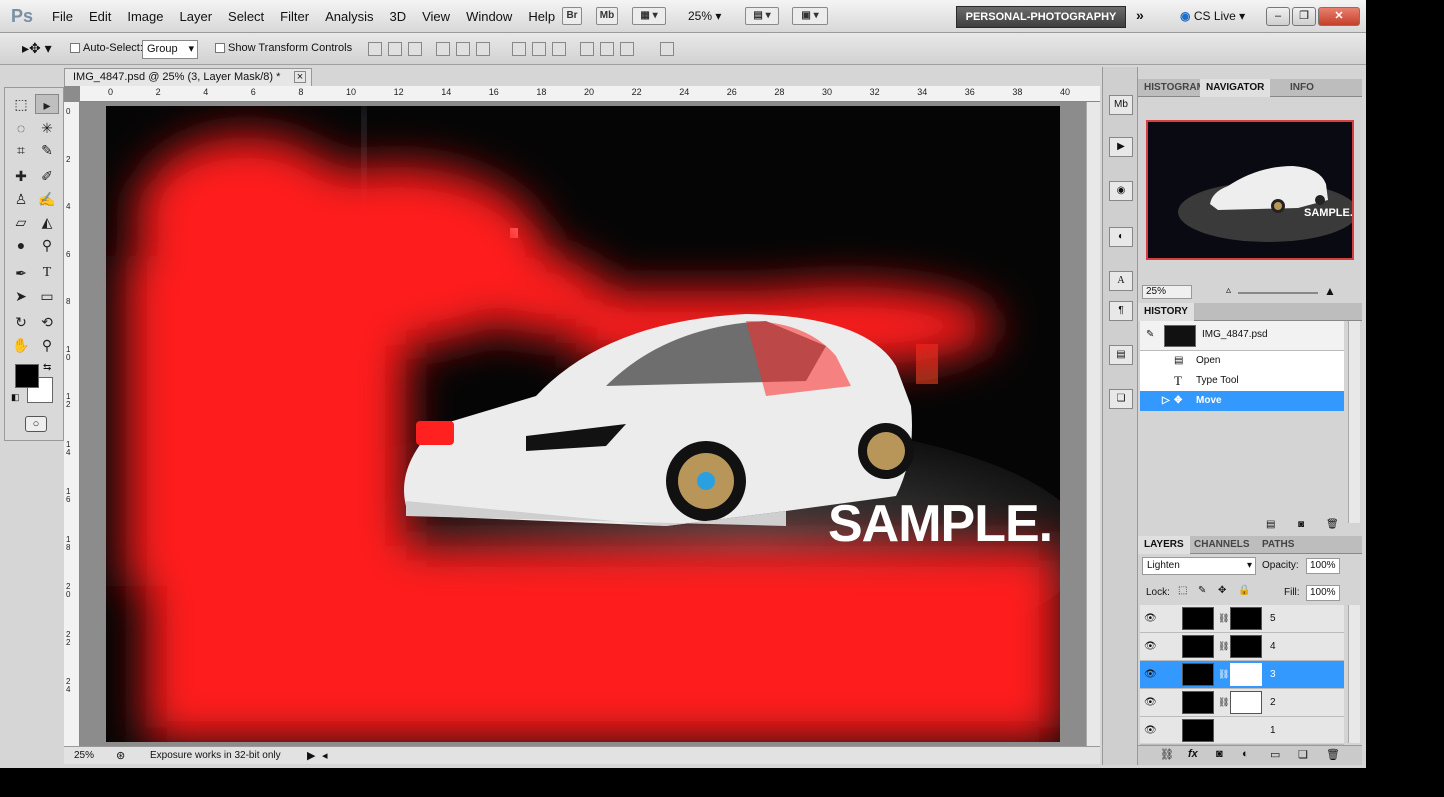  I want to click on tool-presets-panel-icon: ❏, so click(1121, 399).